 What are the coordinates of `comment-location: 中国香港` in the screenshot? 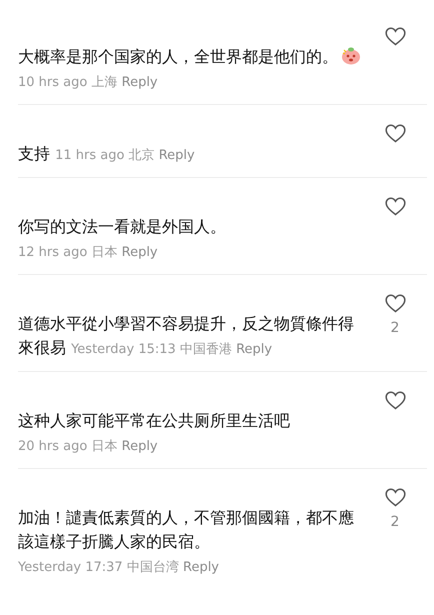 It's located at (206, 349).